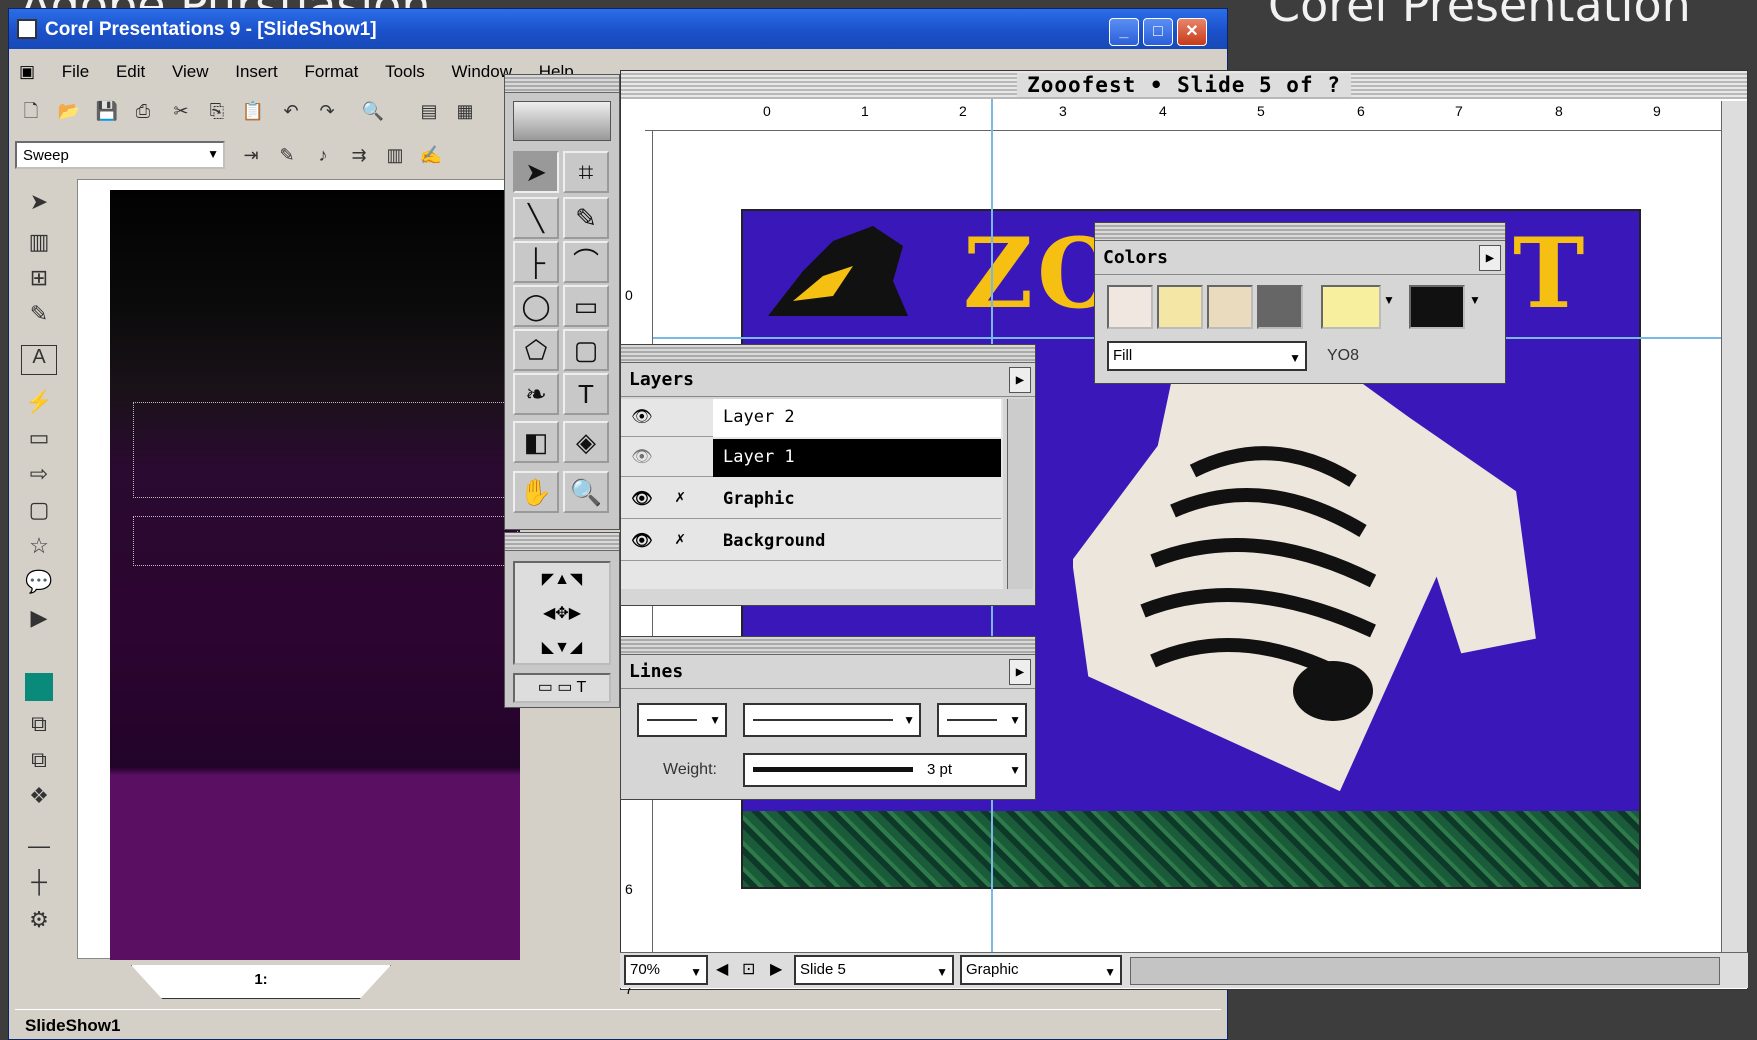 This screenshot has height=1040, width=1757. What do you see at coordinates (586, 306) in the screenshot?
I see `rect-tool-icon: ▭` at bounding box center [586, 306].